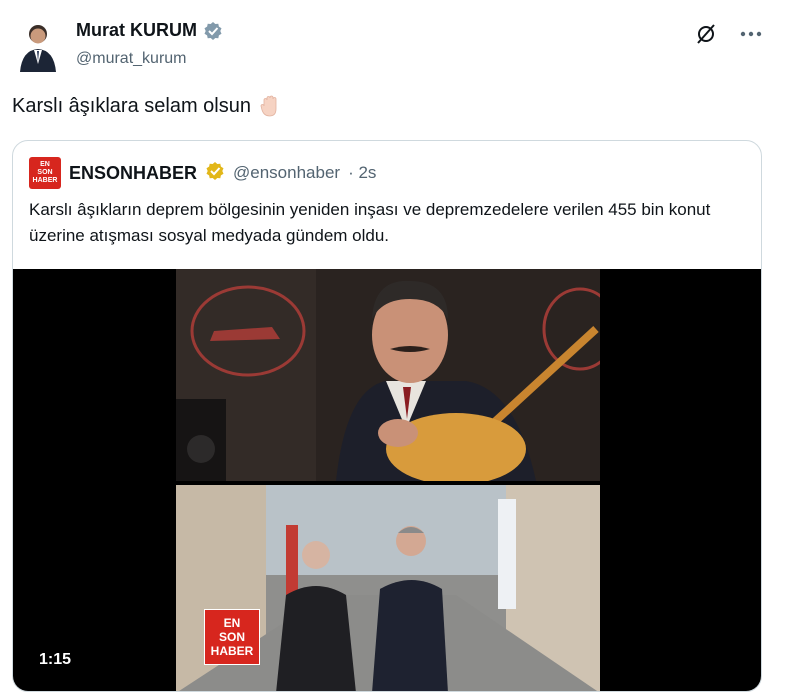 This screenshot has height=700, width=800. Describe the element at coordinates (213, 31) in the screenshot. I see `verified-icon` at that location.